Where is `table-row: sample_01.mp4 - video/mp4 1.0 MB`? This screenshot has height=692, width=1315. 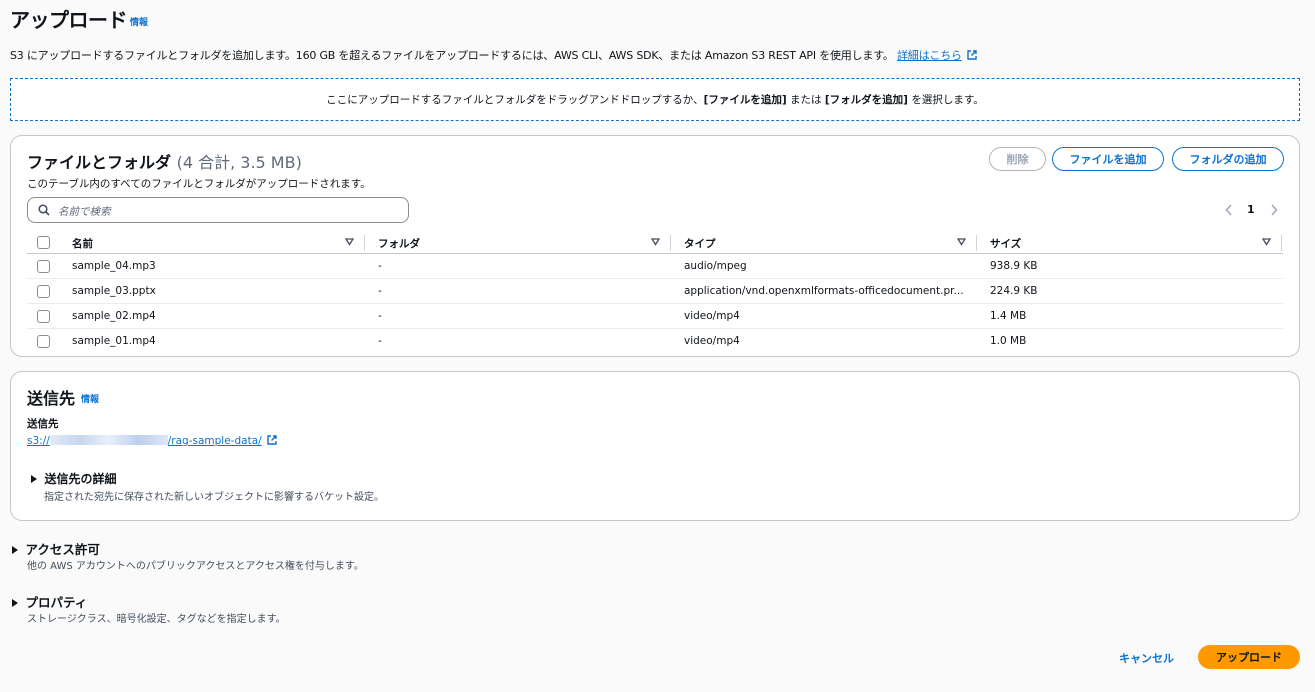 table-row: sample_01.mp4 - video/mp4 1.0 MB is located at coordinates (655, 341).